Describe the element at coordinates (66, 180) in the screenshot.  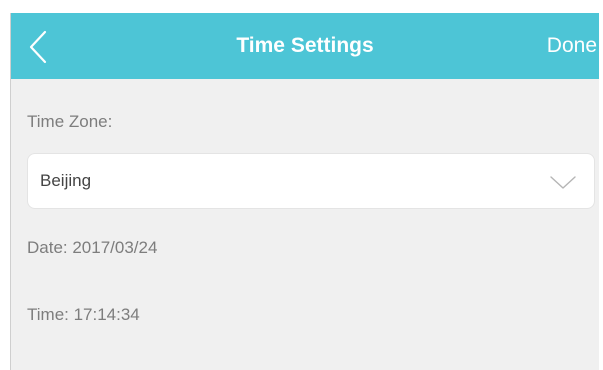
I see `time-zone-value: Beijing` at that location.